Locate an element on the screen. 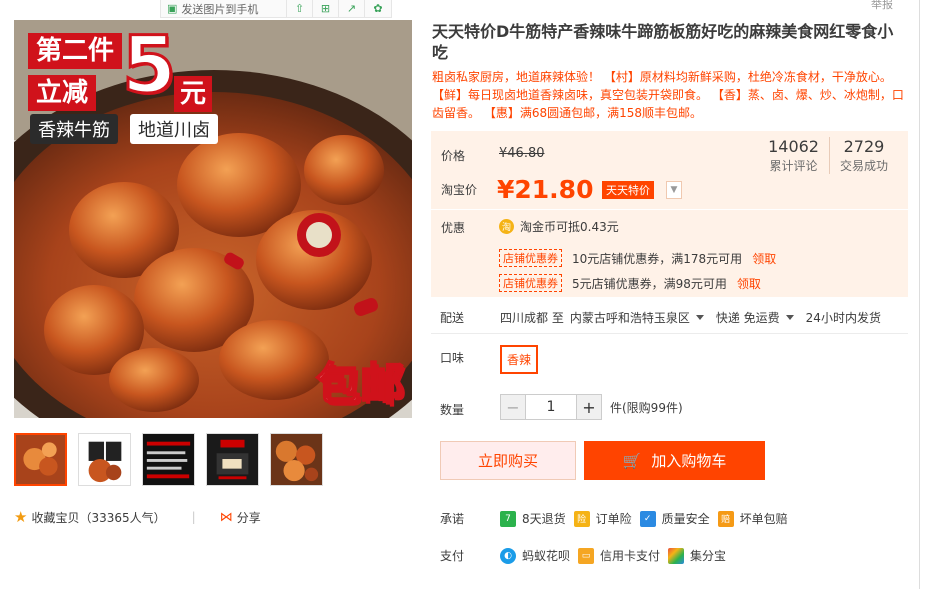 The image size is (930, 589). chevron-down-icon: ▼ is located at coordinates (674, 190).